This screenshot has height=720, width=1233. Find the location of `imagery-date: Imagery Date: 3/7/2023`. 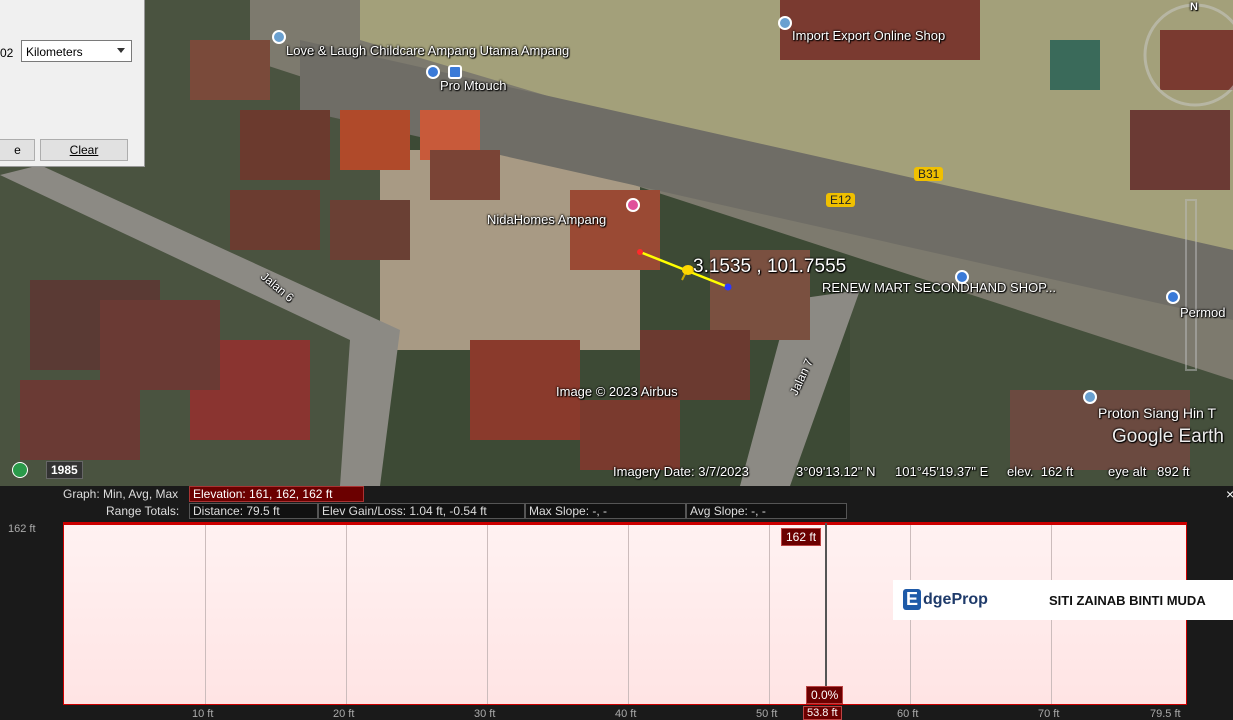

imagery-date: Imagery Date: 3/7/2023 is located at coordinates (681, 471).